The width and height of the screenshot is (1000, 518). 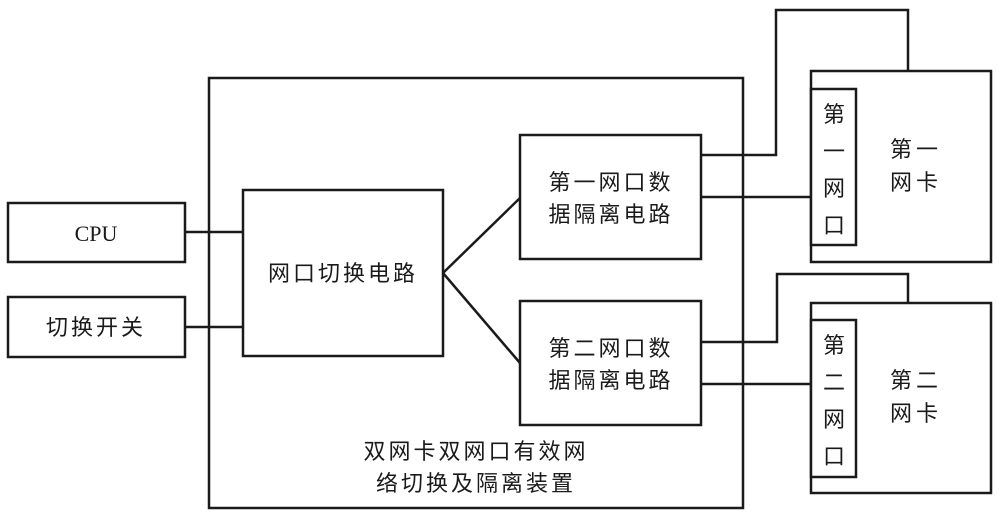 What do you see at coordinates (610, 349) in the screenshot?
I see `isolation-2-label-line-1: 第二网口数` at bounding box center [610, 349].